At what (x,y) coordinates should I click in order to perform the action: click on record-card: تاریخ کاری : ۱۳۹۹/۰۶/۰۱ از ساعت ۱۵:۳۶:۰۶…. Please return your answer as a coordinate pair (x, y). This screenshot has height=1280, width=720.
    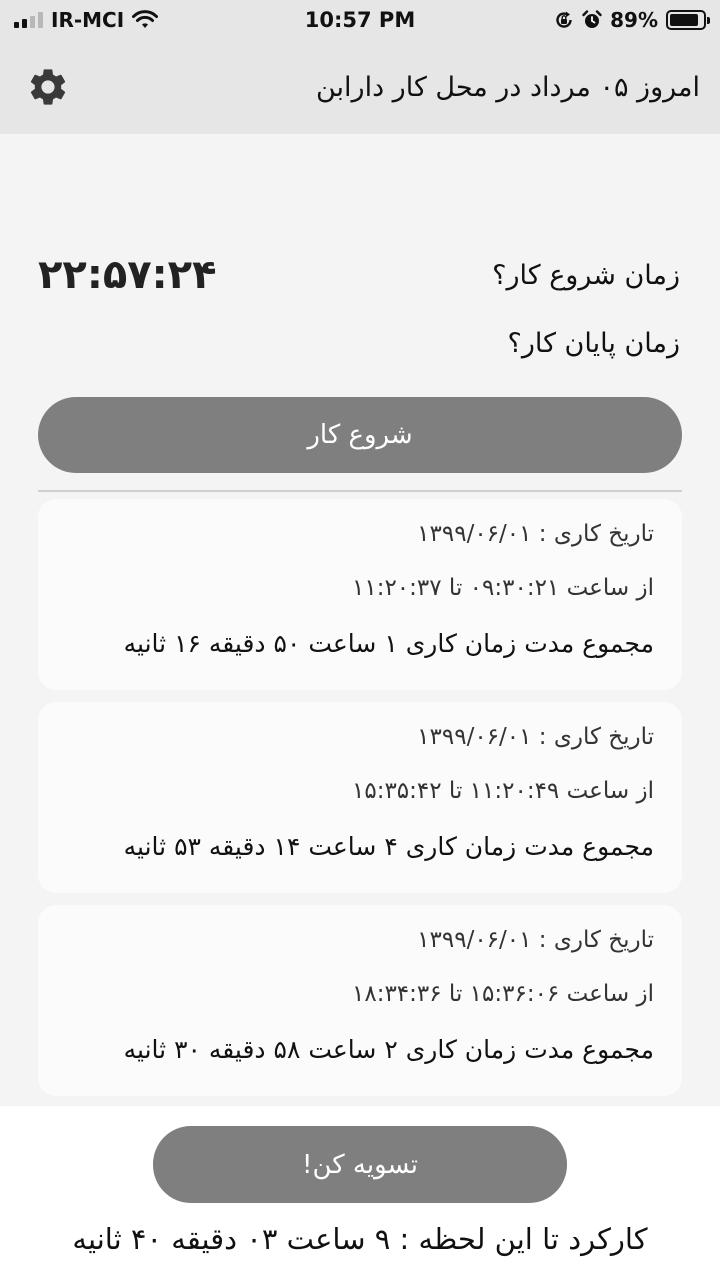
    Looking at the image, I should click on (360, 1000).